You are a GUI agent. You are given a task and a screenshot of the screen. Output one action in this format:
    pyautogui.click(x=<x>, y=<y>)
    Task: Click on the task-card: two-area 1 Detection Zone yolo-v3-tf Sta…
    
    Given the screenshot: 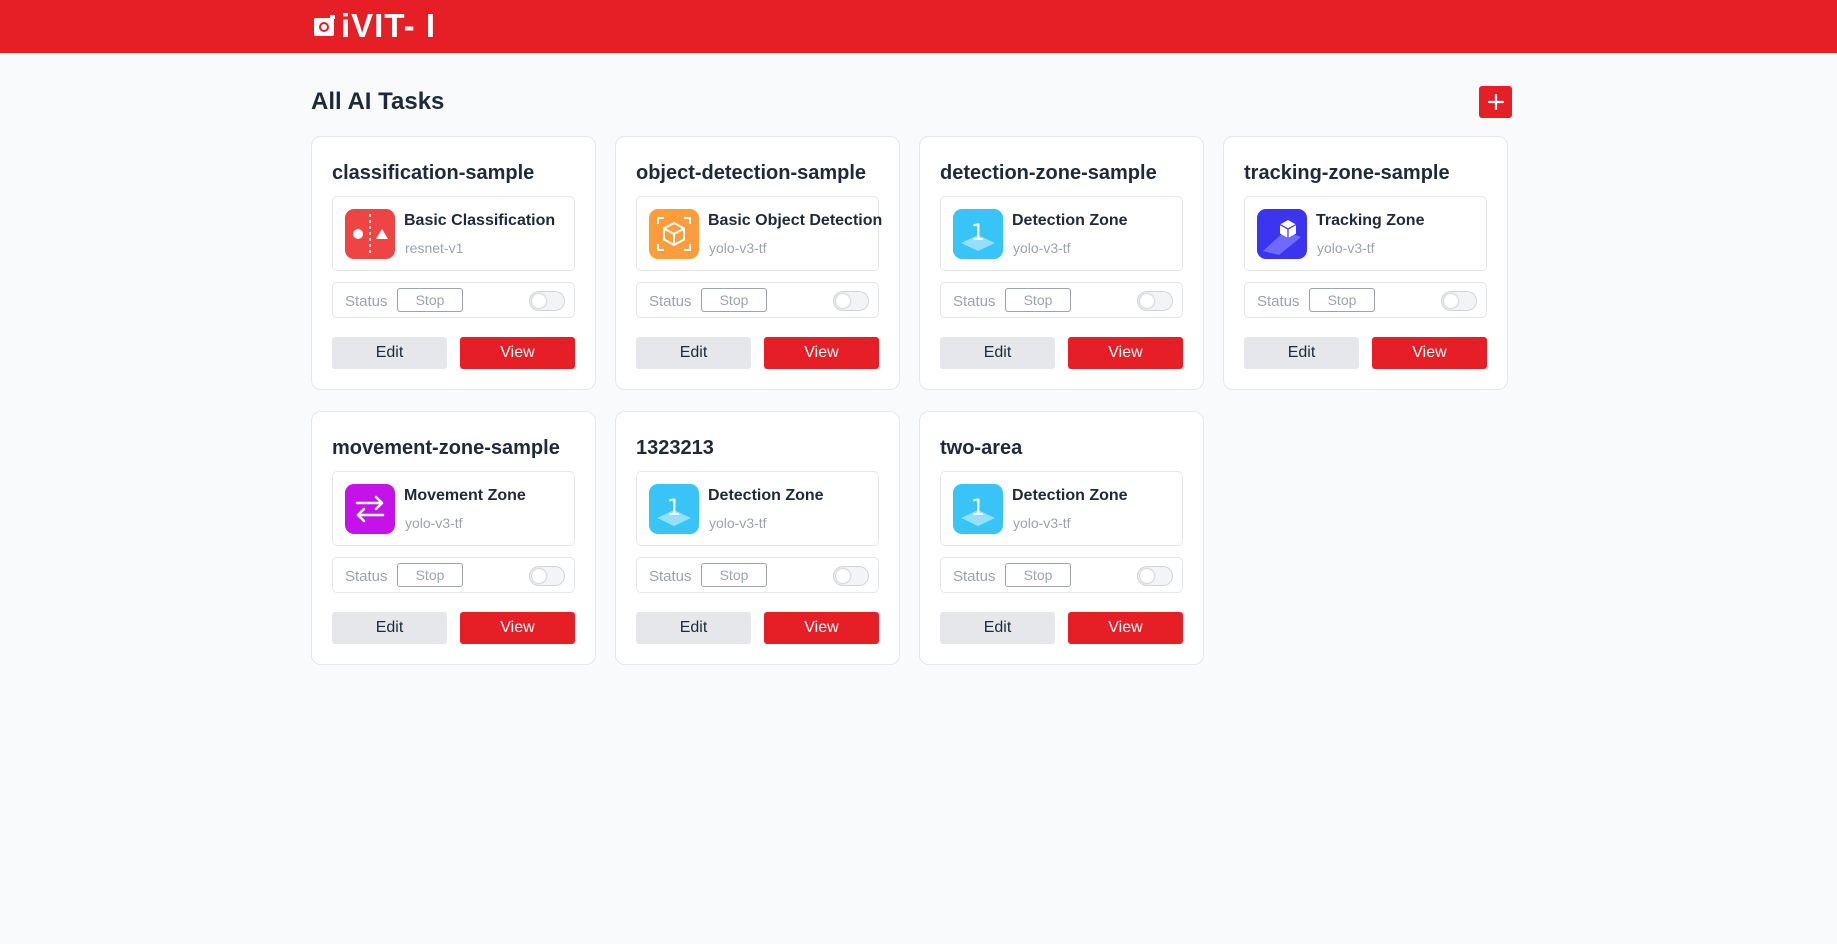 What is the action you would take?
    pyautogui.click(x=1061, y=538)
    